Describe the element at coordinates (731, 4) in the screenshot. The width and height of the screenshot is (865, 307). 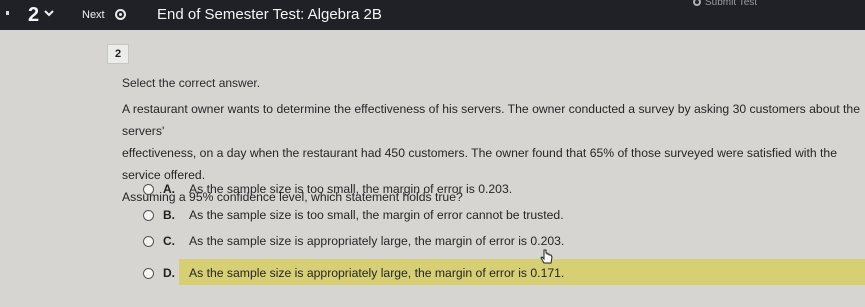
I see `submit-test-button: Submit Test` at that location.